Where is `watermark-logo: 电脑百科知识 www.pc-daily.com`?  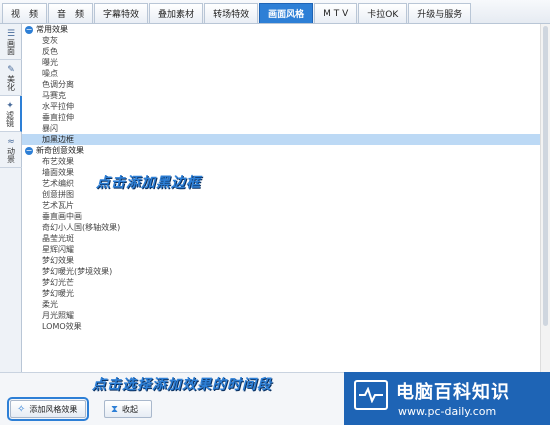
watermark-logo: 电脑百科知识 www.pc-daily.com is located at coordinates (447, 398).